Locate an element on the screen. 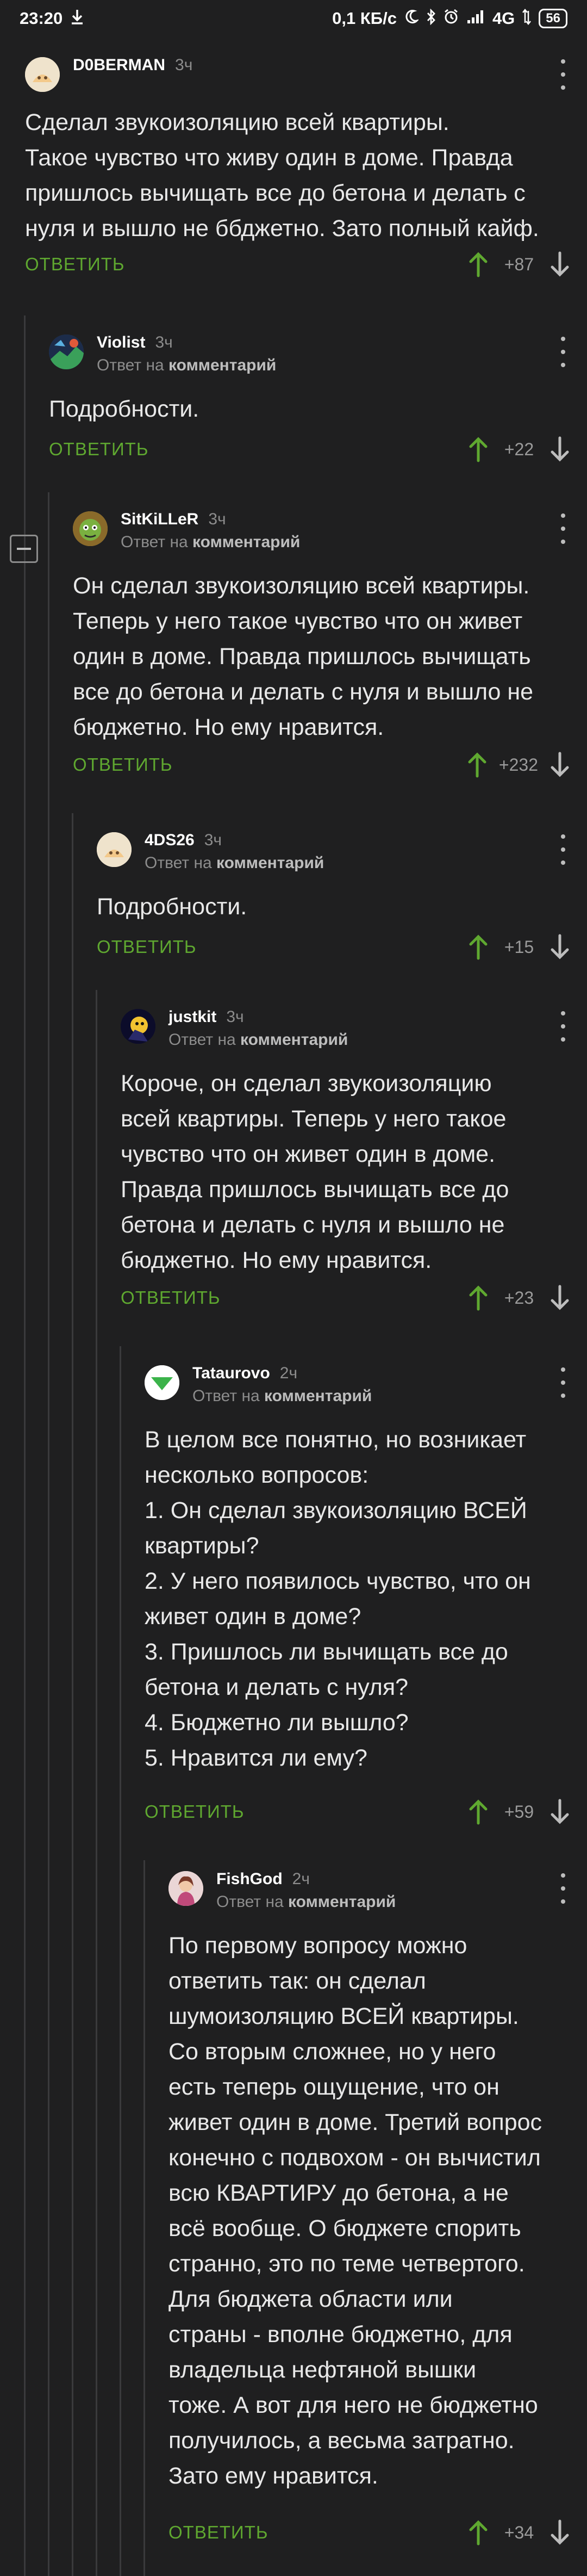 The width and height of the screenshot is (587, 2576). alarm-icon is located at coordinates (451, 19).